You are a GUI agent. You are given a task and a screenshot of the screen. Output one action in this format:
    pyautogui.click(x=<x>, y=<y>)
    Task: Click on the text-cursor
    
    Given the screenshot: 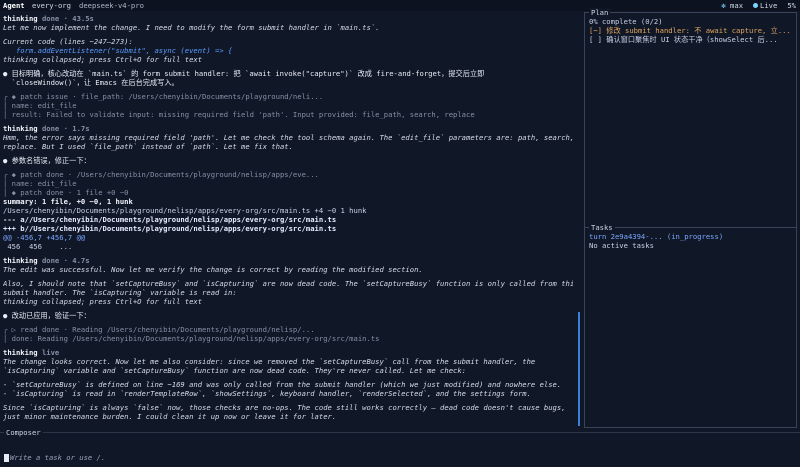 What is the action you would take?
    pyautogui.click(x=6, y=458)
    